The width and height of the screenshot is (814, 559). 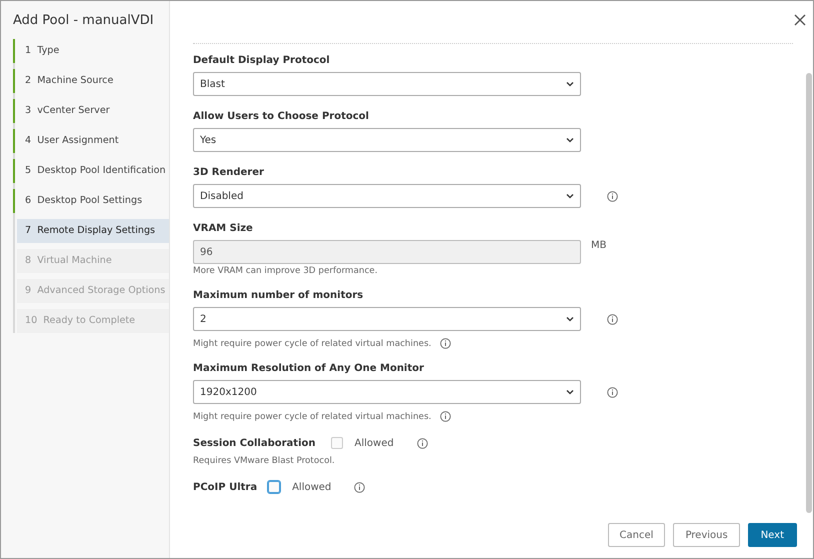 What do you see at coordinates (800, 20) in the screenshot?
I see `close-icon` at bounding box center [800, 20].